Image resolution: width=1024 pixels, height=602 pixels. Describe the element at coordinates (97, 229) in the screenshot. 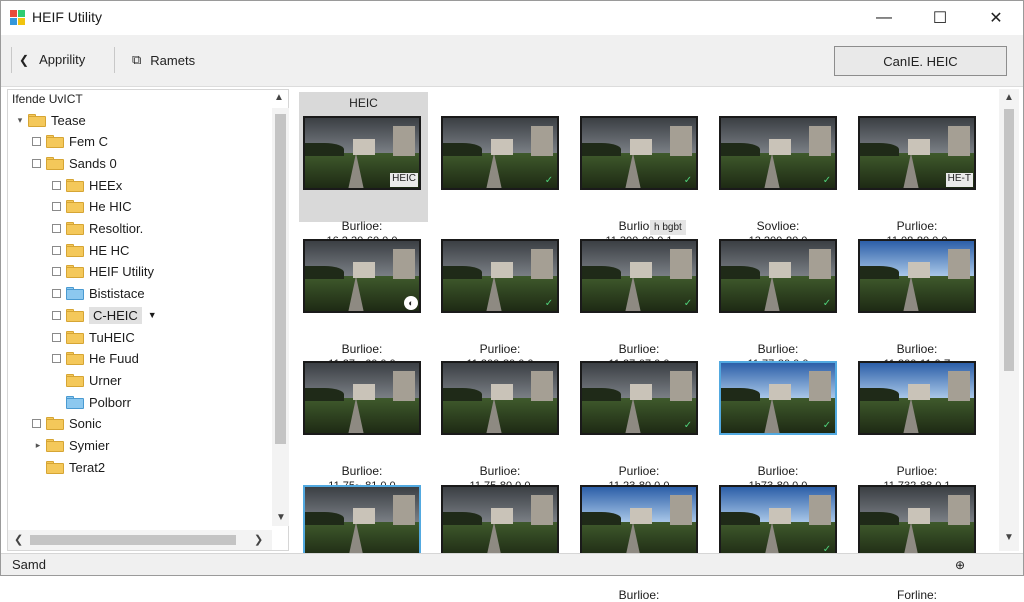

I see `tree-item: Resoltior.` at that location.